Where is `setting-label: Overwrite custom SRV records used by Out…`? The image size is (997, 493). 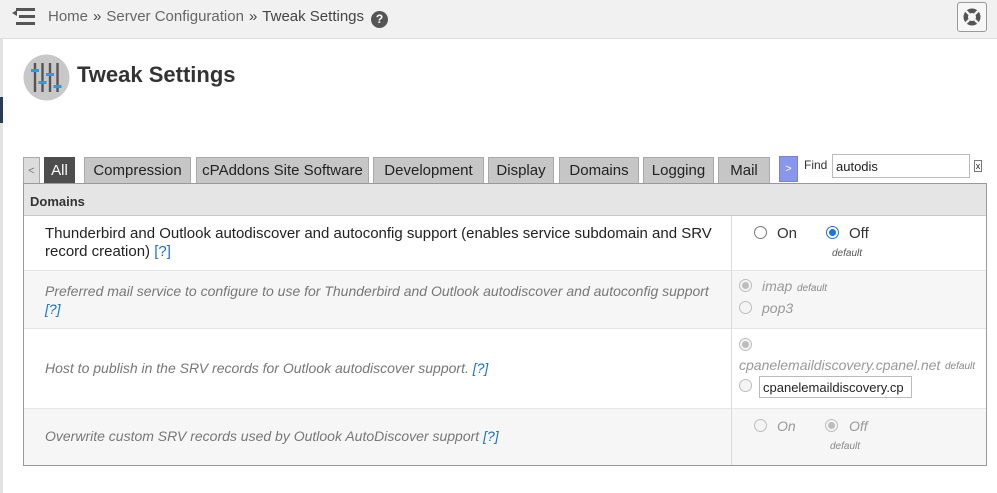
setting-label: Overwrite custom SRV records used by Out… is located at coordinates (382, 436).